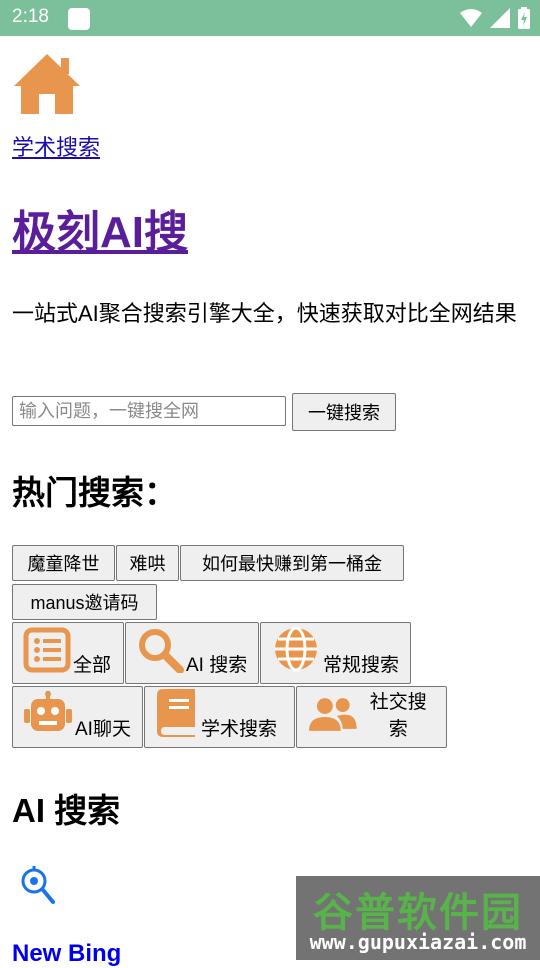 The height and width of the screenshot is (968, 540). Describe the element at coordinates (239, 729) in the screenshot. I see `category-label: 学术搜索` at that location.